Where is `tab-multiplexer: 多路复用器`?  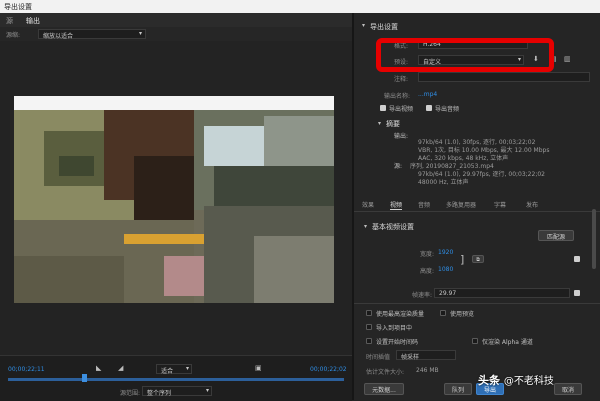
tab-multiplexer: 多路复用器 is located at coordinates (461, 204).